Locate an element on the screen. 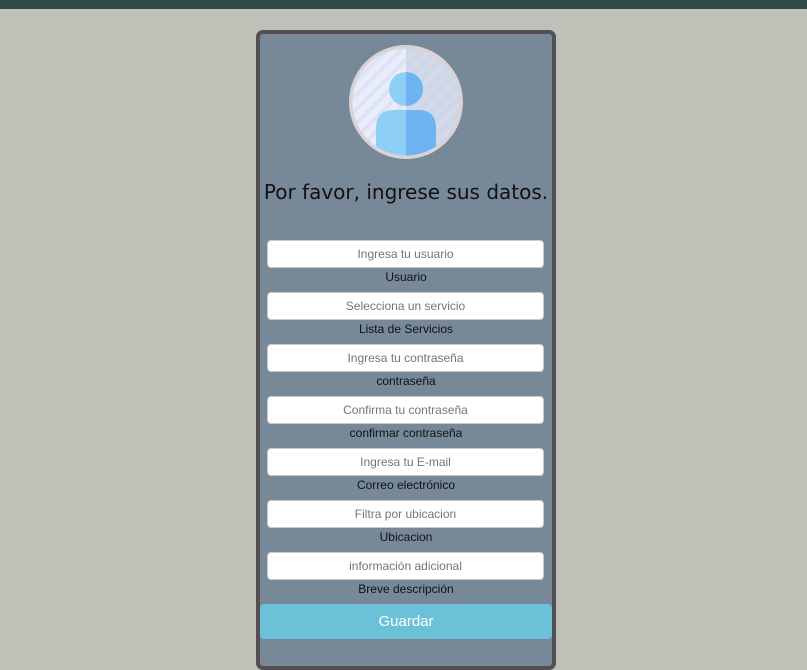 This screenshot has width=807, height=670. description-field-group: Breve descripción is located at coordinates (406, 574).